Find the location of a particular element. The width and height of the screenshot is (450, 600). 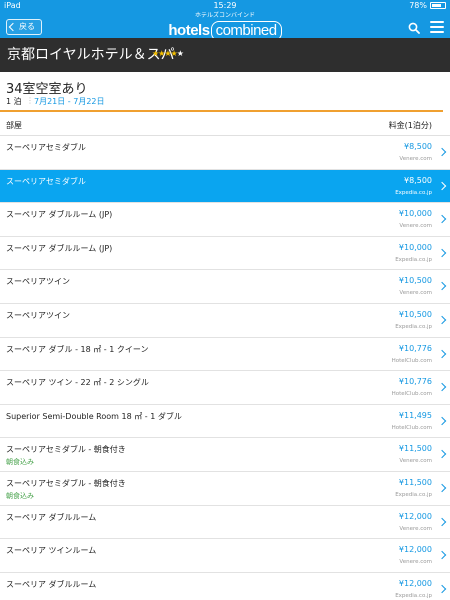

room-row: スーペリア ダブルルーム ¥12,000 Expedia.co.jp is located at coordinates (225, 586).